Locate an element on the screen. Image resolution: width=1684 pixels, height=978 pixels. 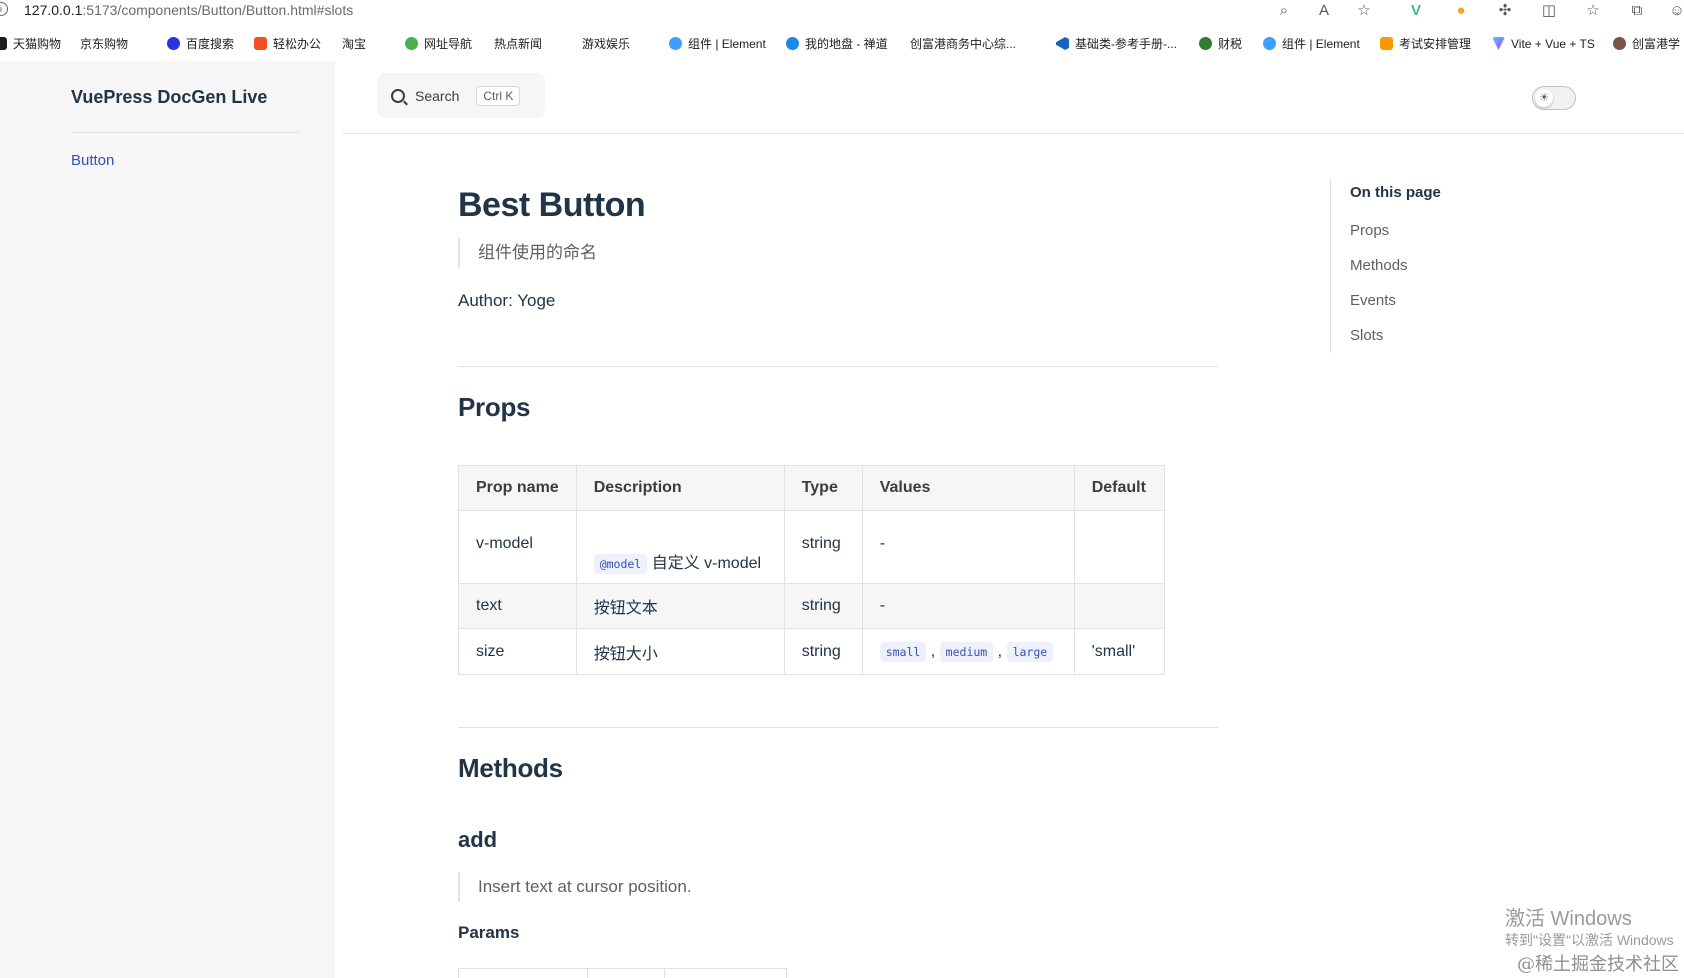
collections-icon: ⧉ is located at coordinates (1637, 11).